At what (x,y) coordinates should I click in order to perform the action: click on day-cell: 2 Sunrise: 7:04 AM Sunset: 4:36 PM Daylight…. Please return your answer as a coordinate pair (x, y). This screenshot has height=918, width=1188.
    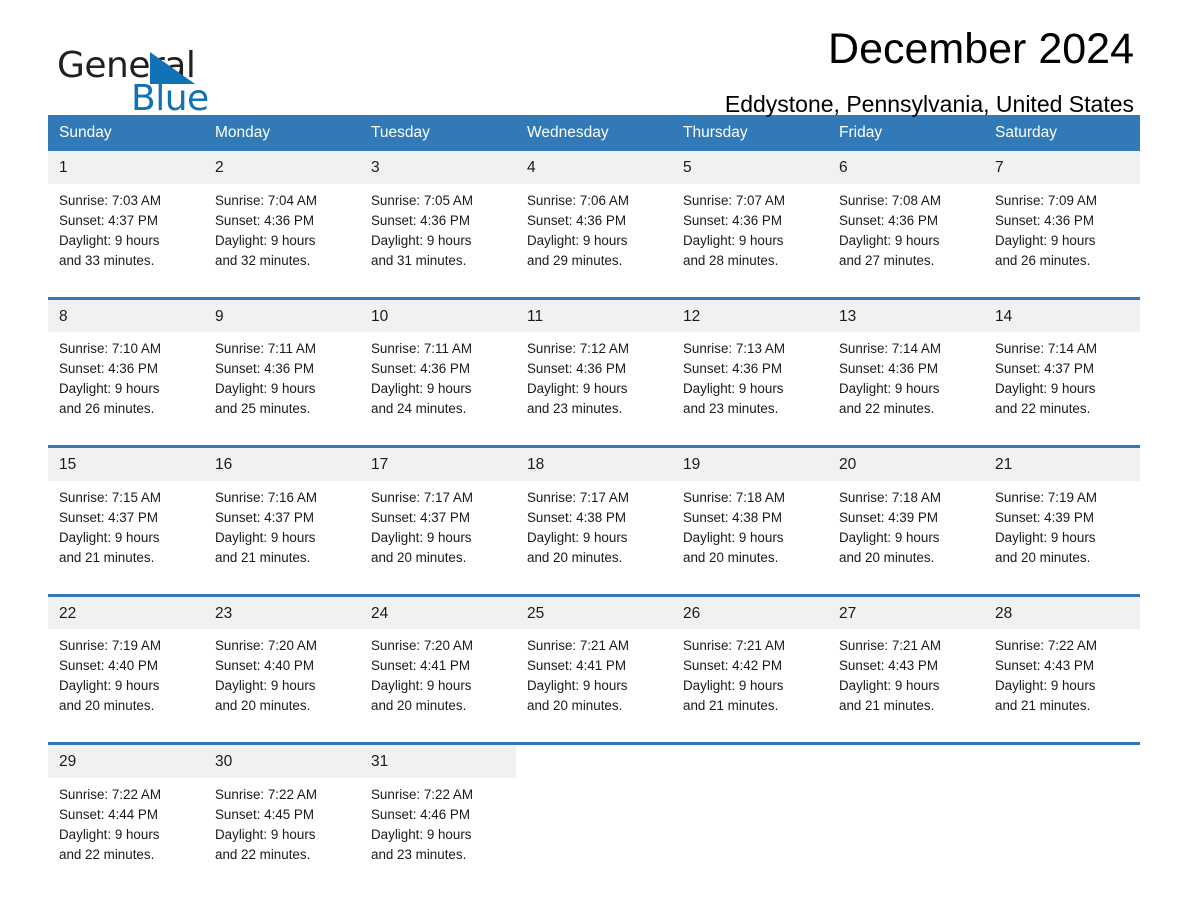
    Looking at the image, I should click on (282, 215).